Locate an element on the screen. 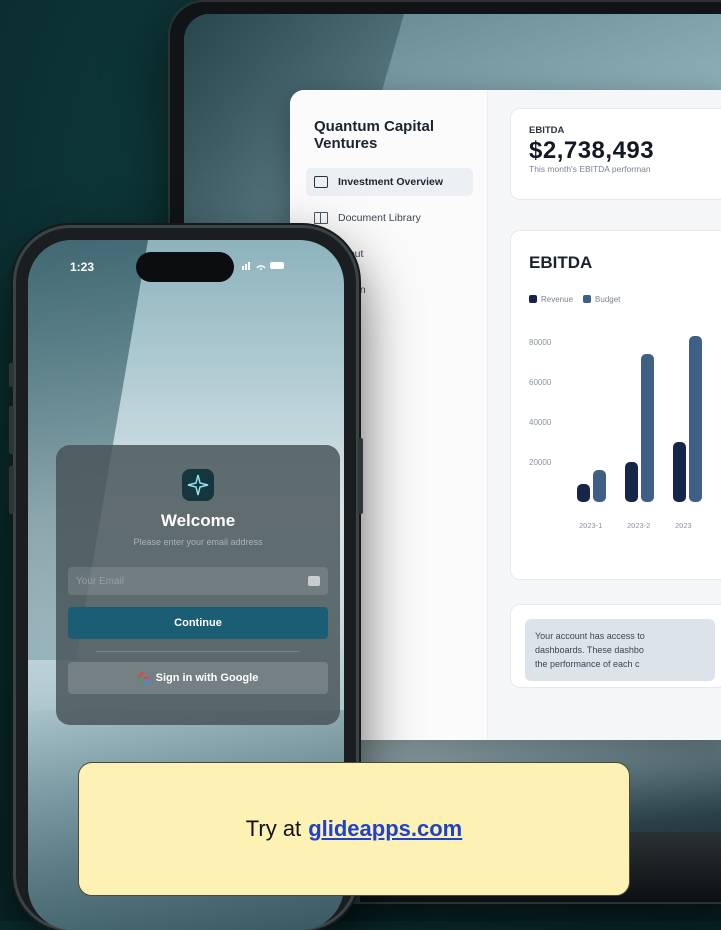 The height and width of the screenshot is (930, 721). email-placeholder: Your Email is located at coordinates (100, 581).